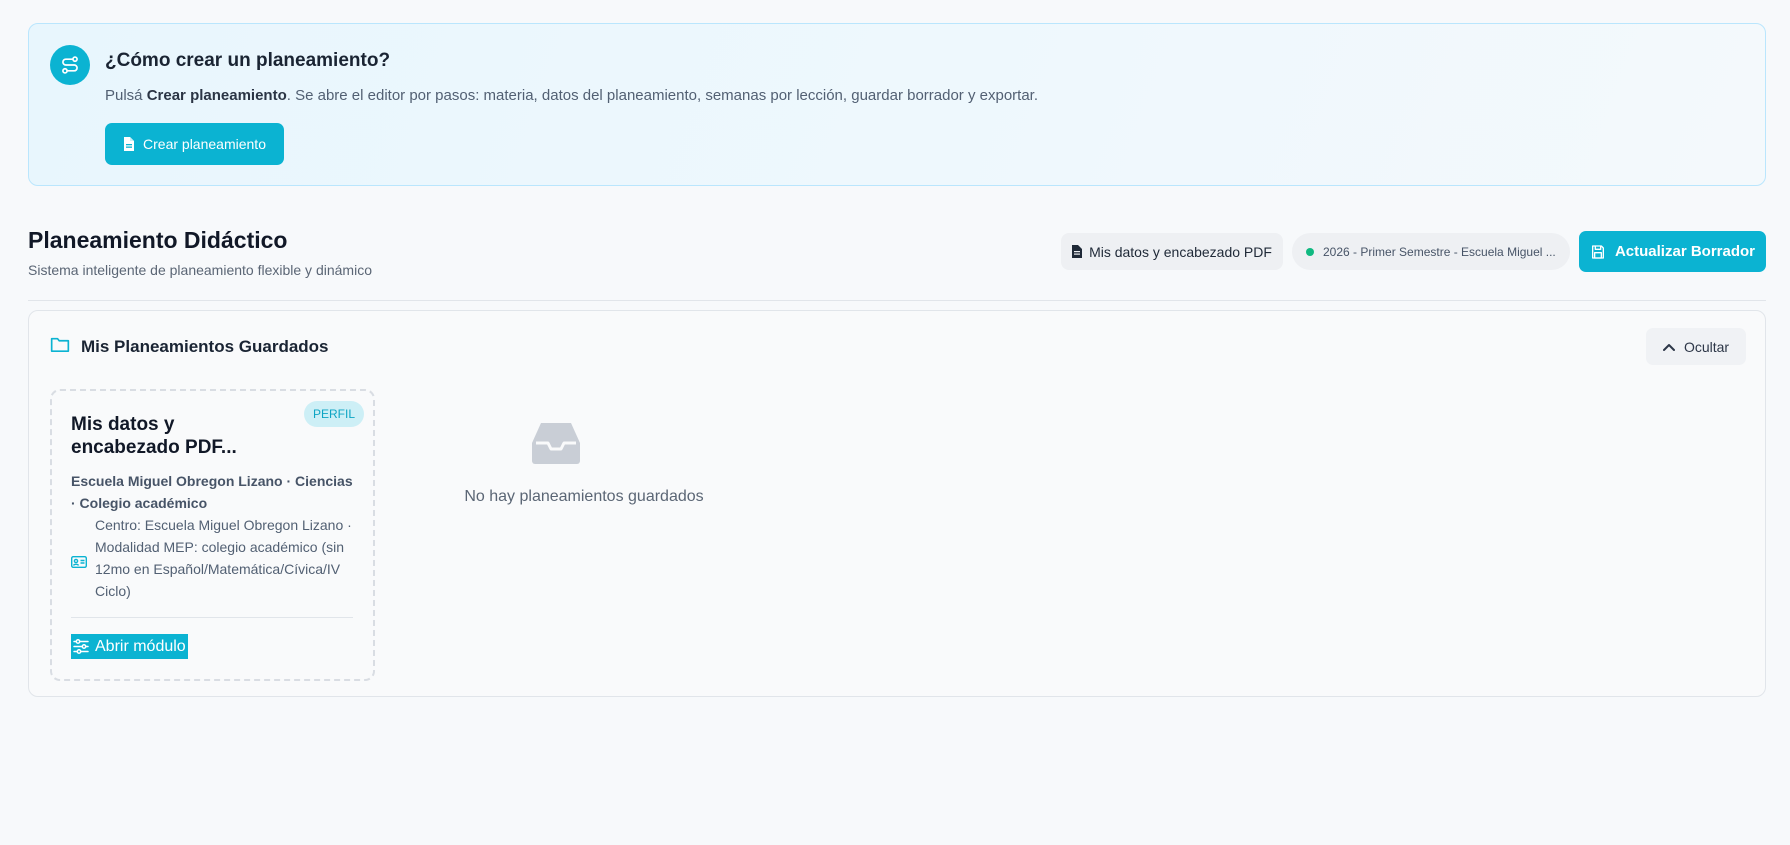 This screenshot has height=845, width=1790. I want to click on id-card-icon, so click(79, 562).